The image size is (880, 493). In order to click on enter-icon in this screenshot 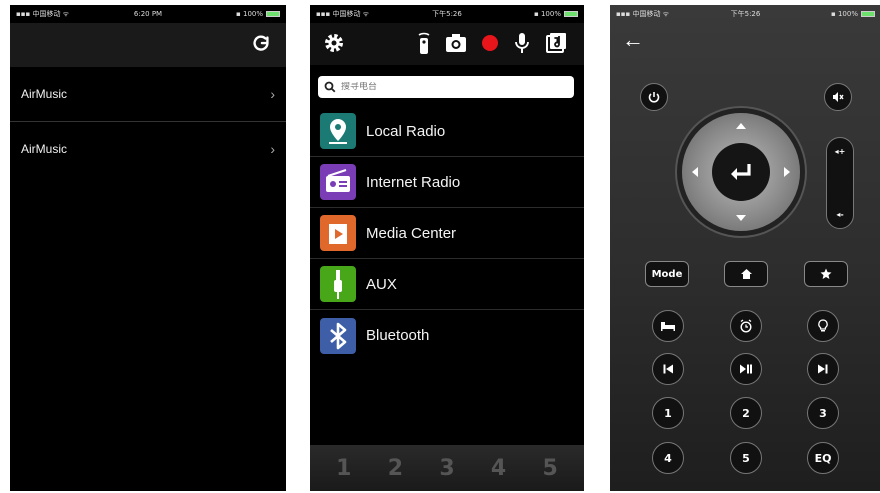, I will do `click(741, 172)`.